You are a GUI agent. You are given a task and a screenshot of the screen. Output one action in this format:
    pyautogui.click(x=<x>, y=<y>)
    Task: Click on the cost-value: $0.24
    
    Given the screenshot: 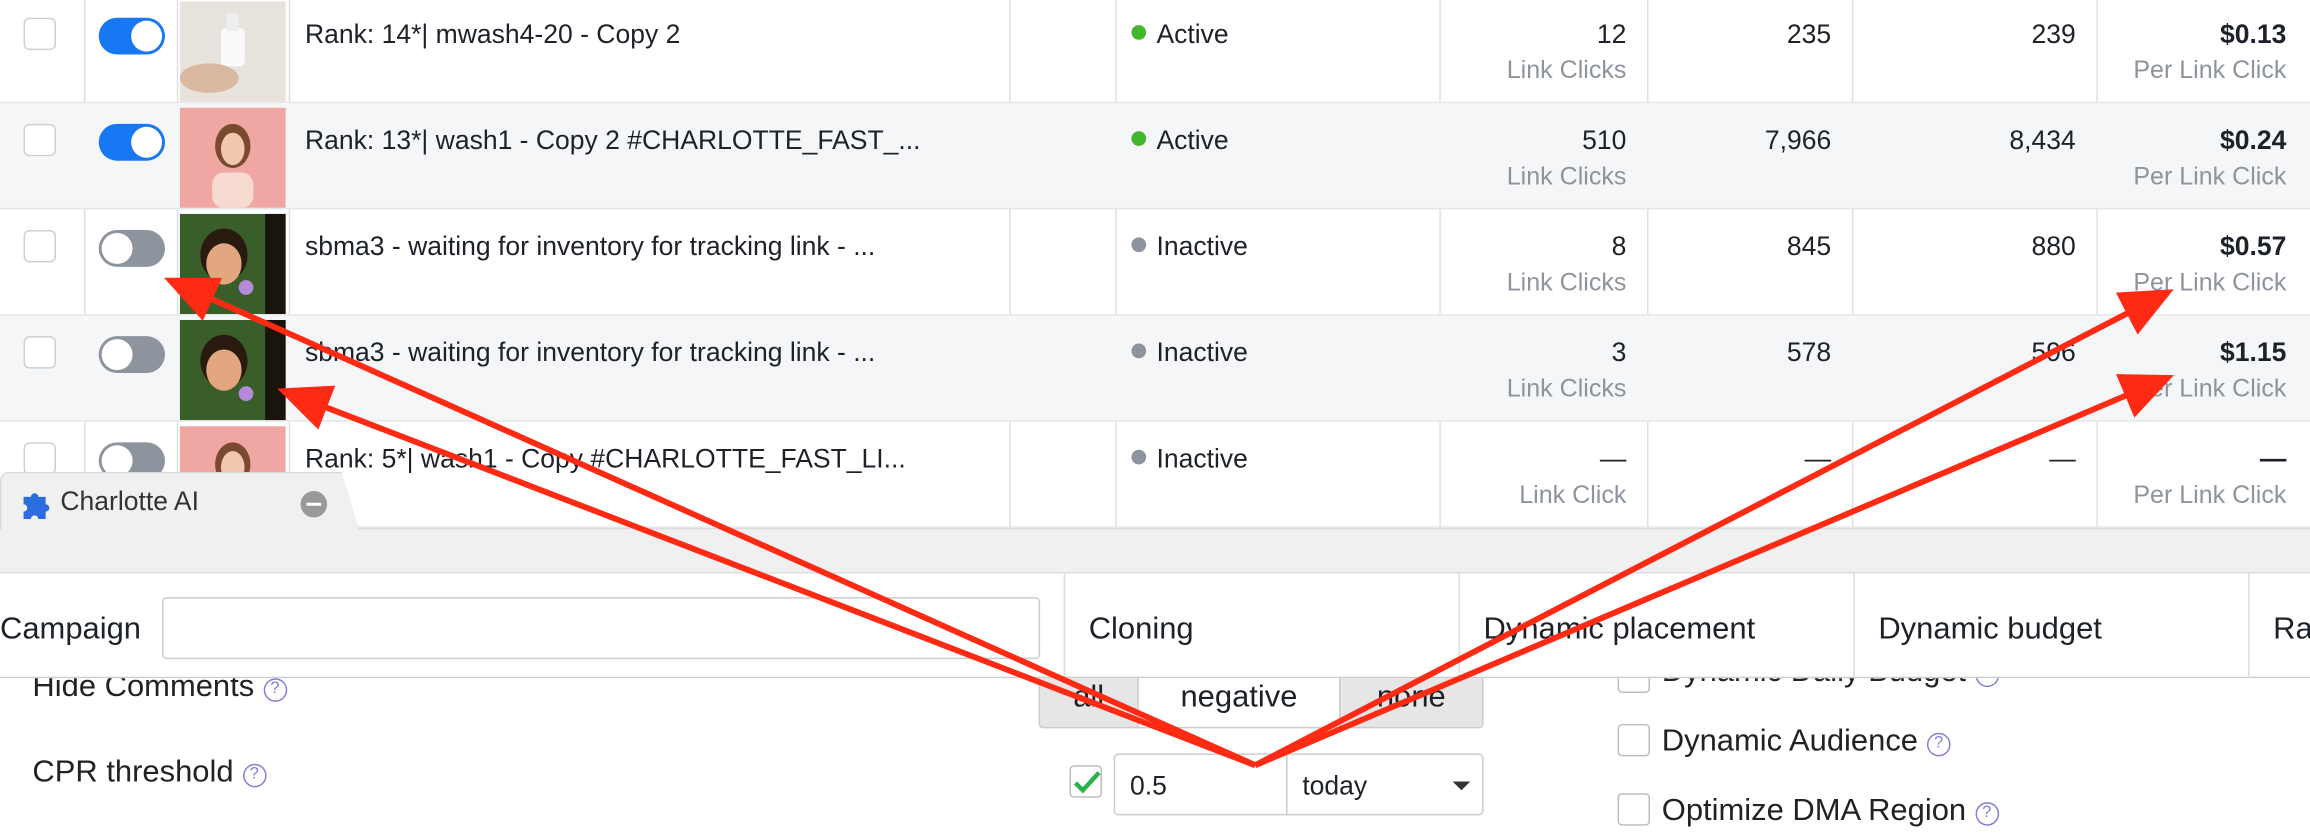 What is the action you would take?
    pyautogui.click(x=2253, y=140)
    